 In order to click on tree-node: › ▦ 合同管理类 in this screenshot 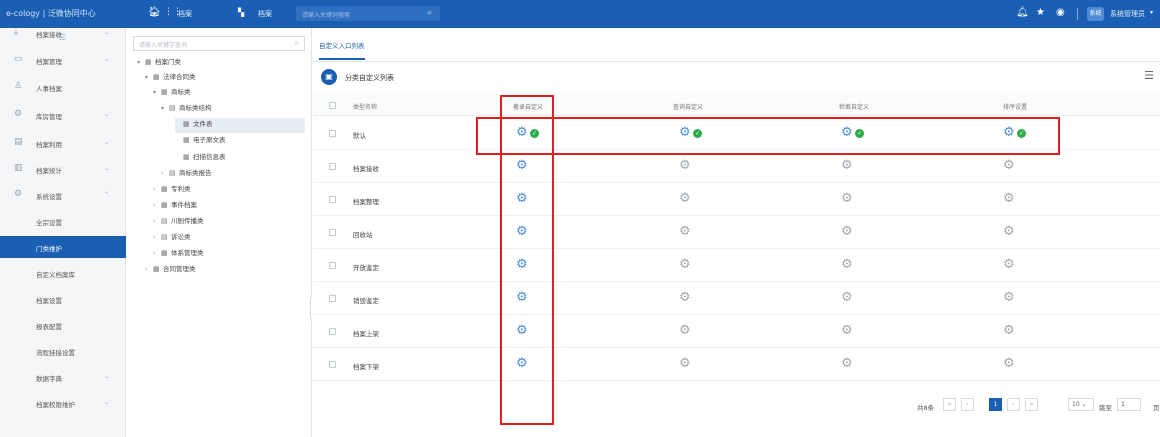, I will do `click(225, 270)`.